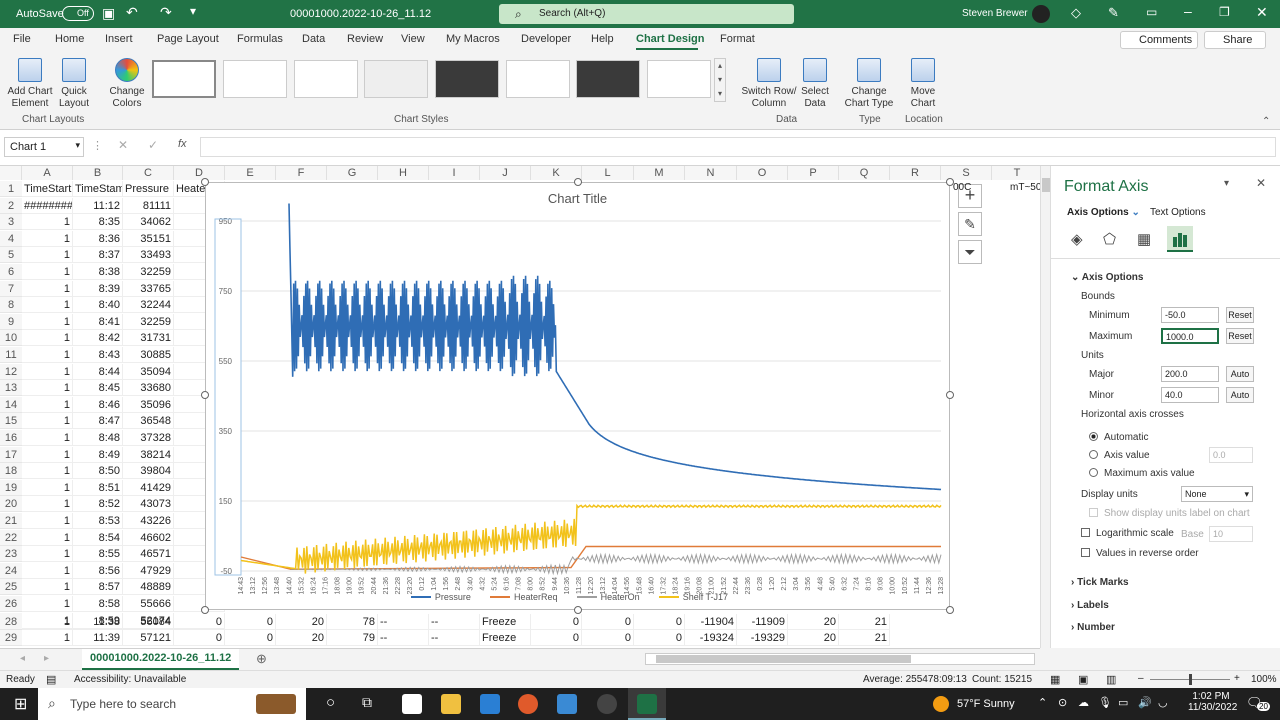  What do you see at coordinates (11, 421) in the screenshot?
I see `row-header: 15` at bounding box center [11, 421].